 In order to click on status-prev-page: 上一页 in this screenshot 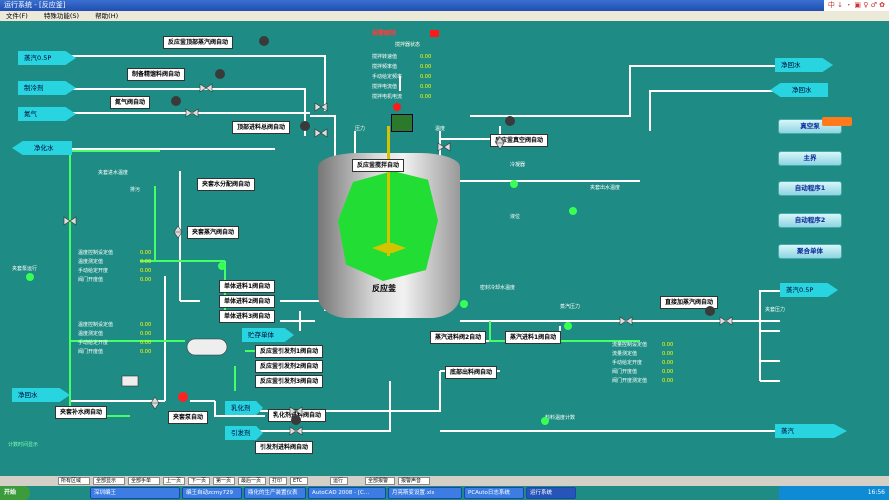, I will do `click(174, 481)`.